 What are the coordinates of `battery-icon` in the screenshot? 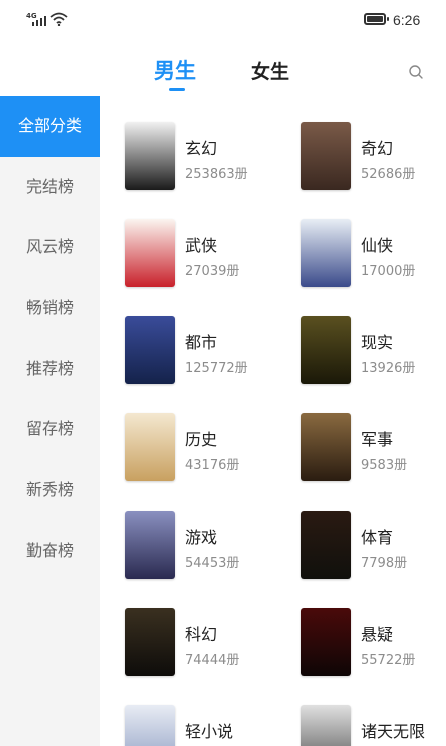 It's located at (376, 19).